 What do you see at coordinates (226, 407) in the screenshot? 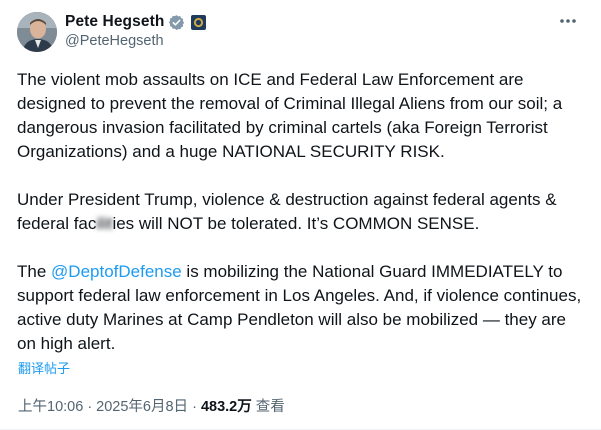
I see `views-count: 483.2万` at bounding box center [226, 407].